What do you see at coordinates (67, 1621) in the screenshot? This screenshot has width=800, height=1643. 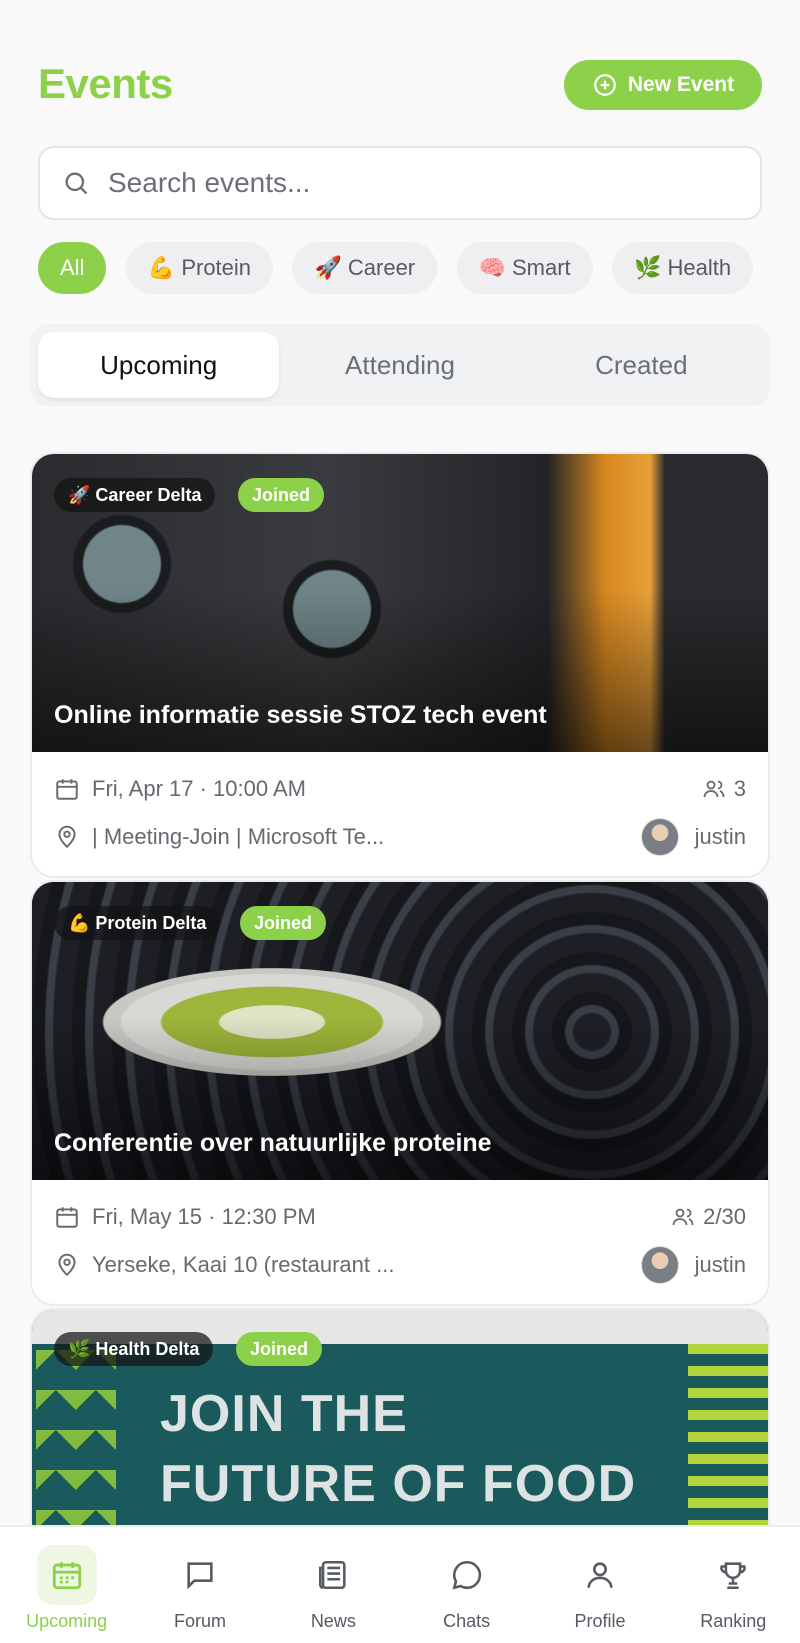 I see `nav-label: Upcoming` at bounding box center [67, 1621].